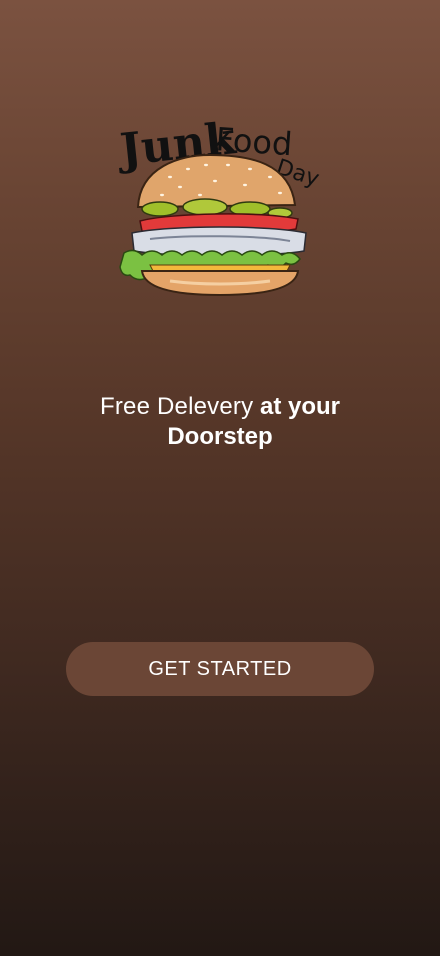  Describe the element at coordinates (220, 436) in the screenshot. I see `tagline-bold-text-2: Doorstep` at that location.